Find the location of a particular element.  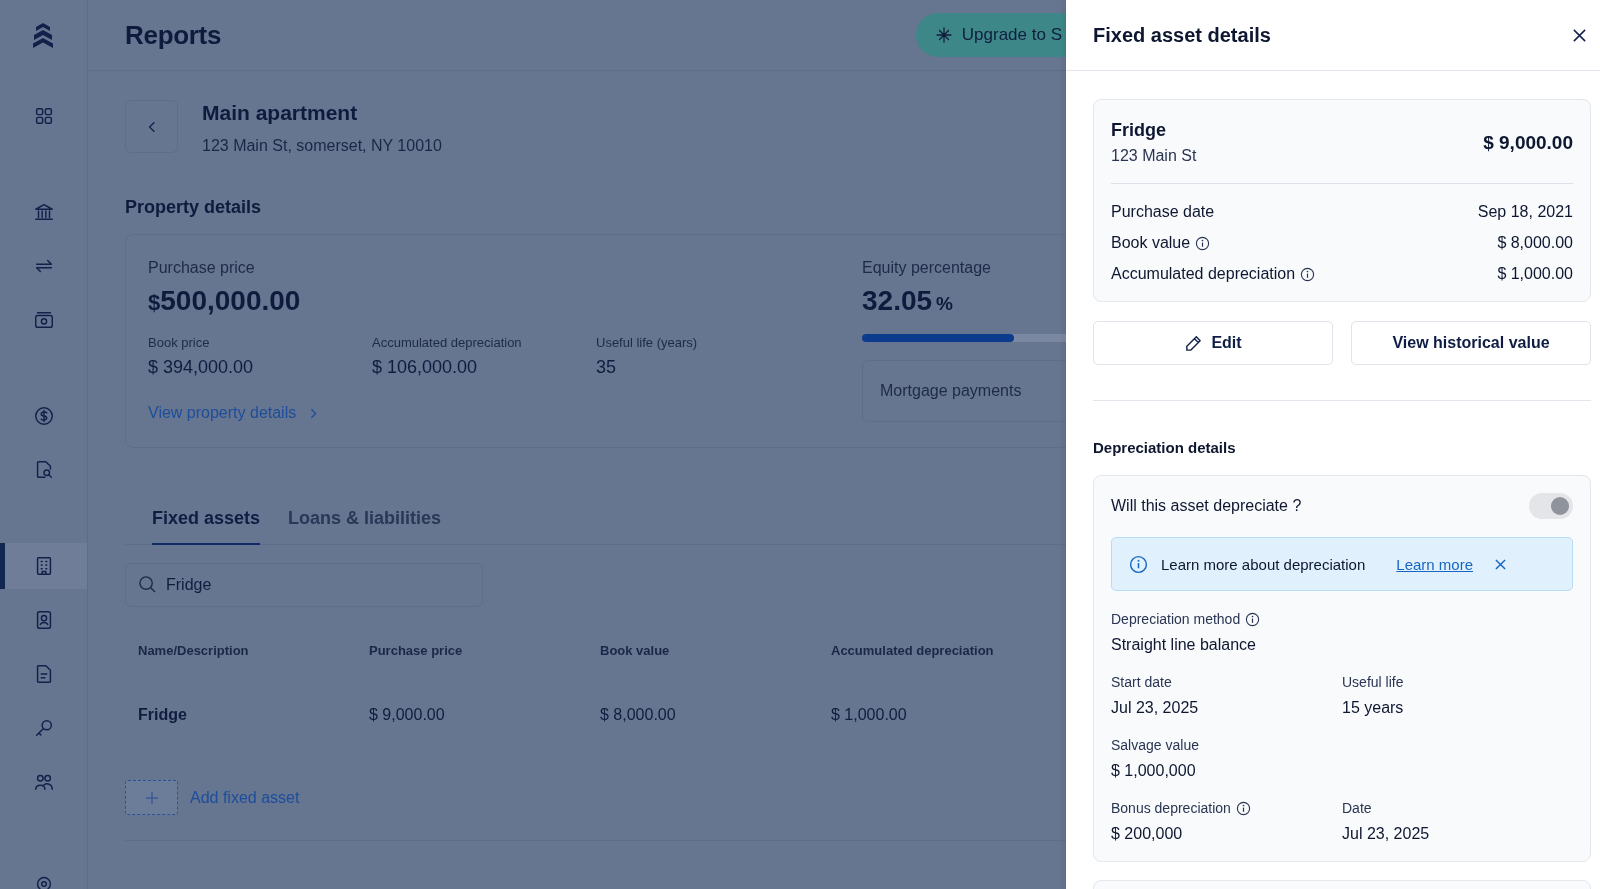

table-cell-text: $ 1,000.00 is located at coordinates (869, 715).